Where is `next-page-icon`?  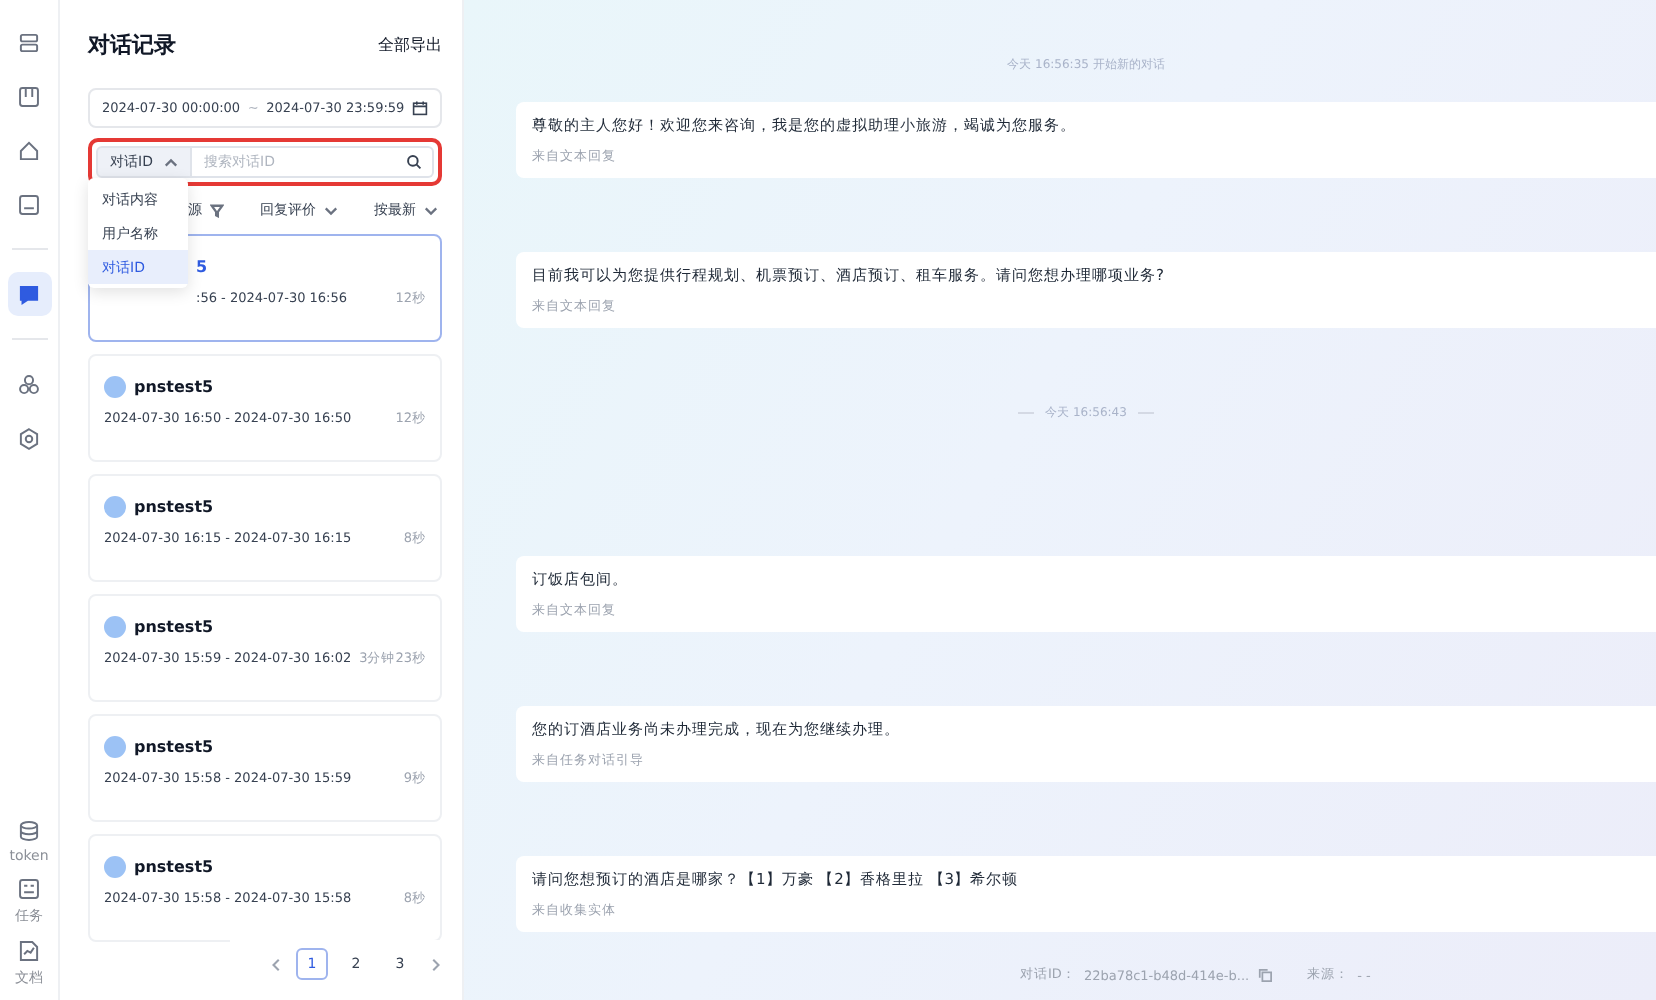 next-page-icon is located at coordinates (435, 964).